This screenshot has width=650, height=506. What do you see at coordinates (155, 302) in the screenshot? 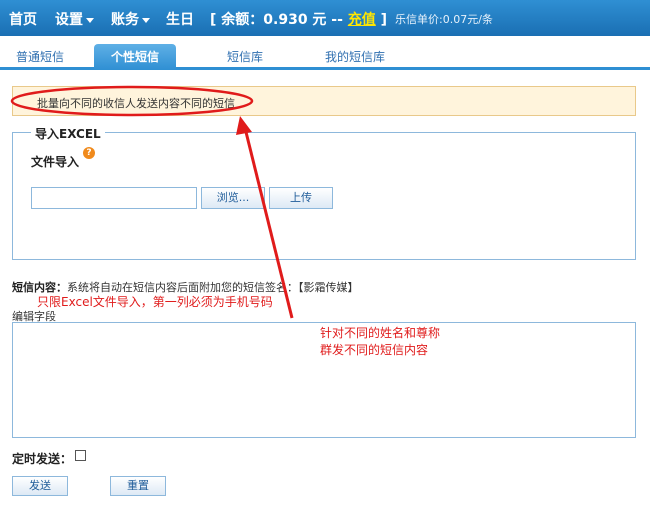
I see `annotation-excel-note: 只限Excel文件导入，第一列必须为手机号码` at bounding box center [155, 302].